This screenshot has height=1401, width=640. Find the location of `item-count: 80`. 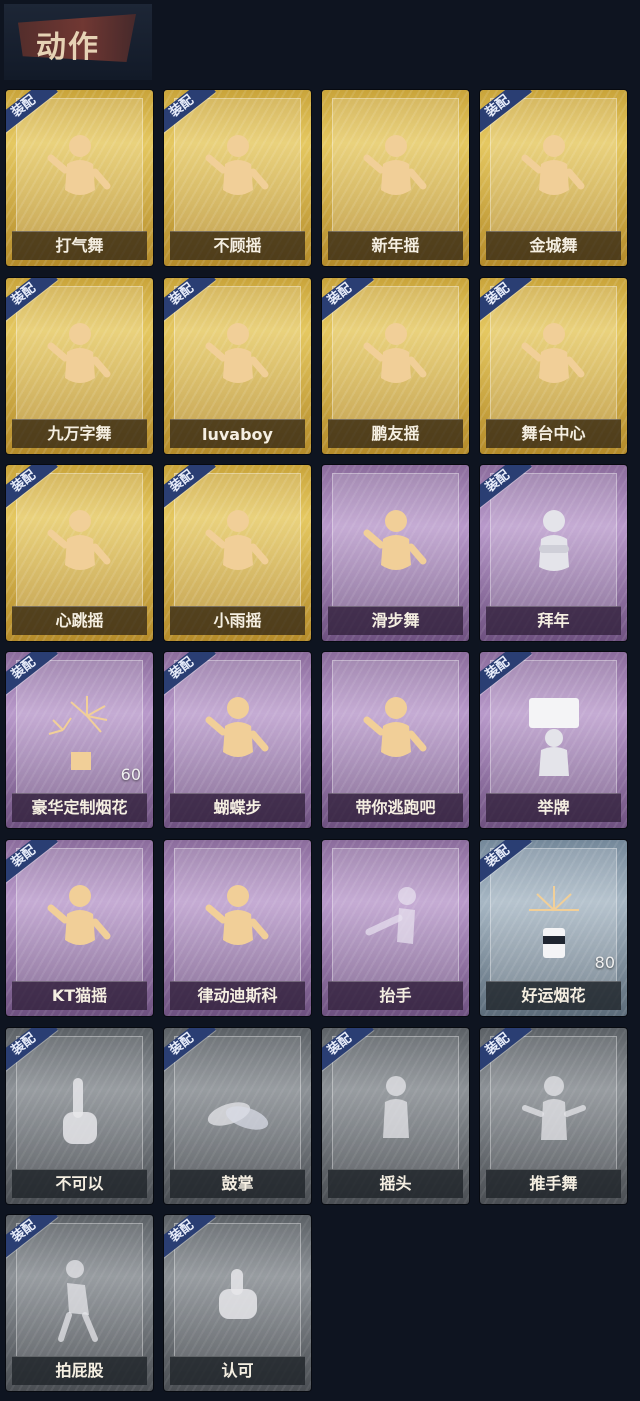

item-count: 80 is located at coordinates (604, 962).